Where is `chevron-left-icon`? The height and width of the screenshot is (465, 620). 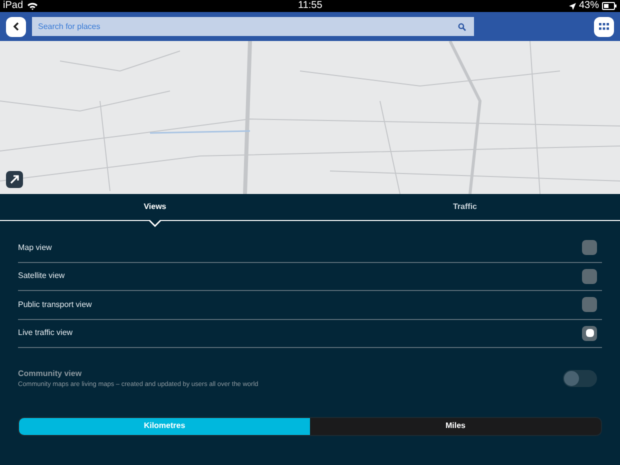
chevron-left-icon is located at coordinates (16, 26).